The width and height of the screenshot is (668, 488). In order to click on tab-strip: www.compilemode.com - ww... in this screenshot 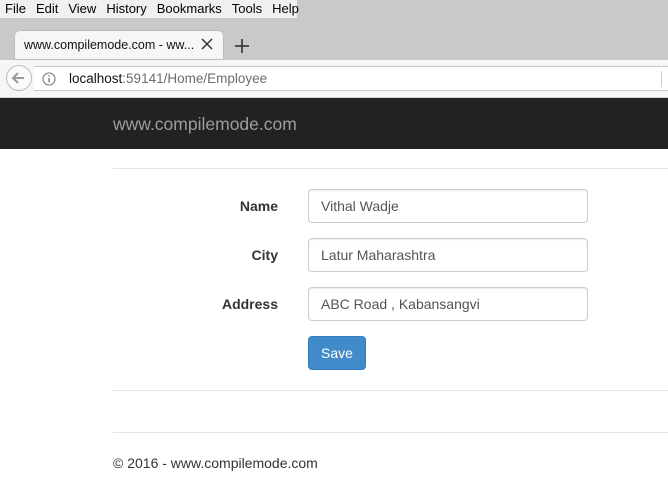, I will do `click(334, 39)`.